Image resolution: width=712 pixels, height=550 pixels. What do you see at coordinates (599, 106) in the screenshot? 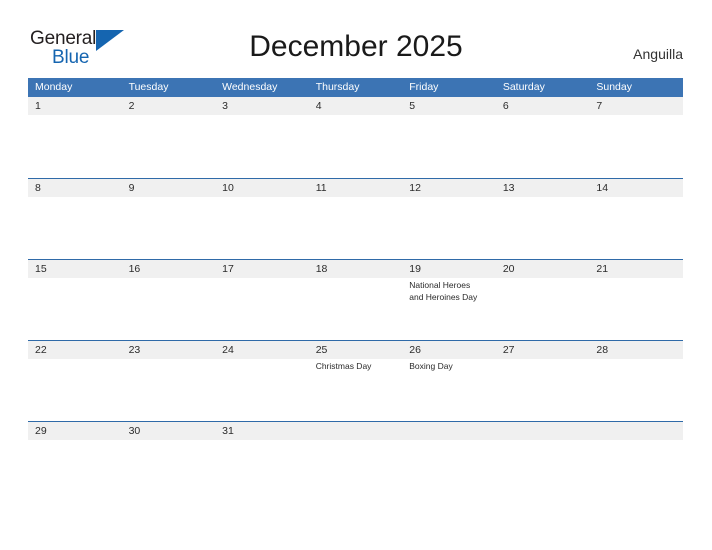
I see `day-number: 7` at bounding box center [599, 106].